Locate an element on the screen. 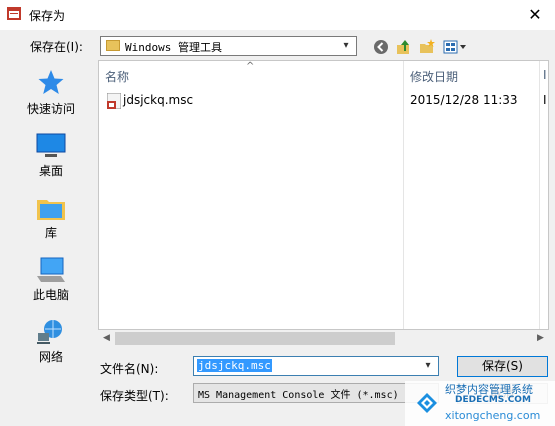 This screenshot has height=426, width=555. new-folder-icon is located at coordinates (427, 47).